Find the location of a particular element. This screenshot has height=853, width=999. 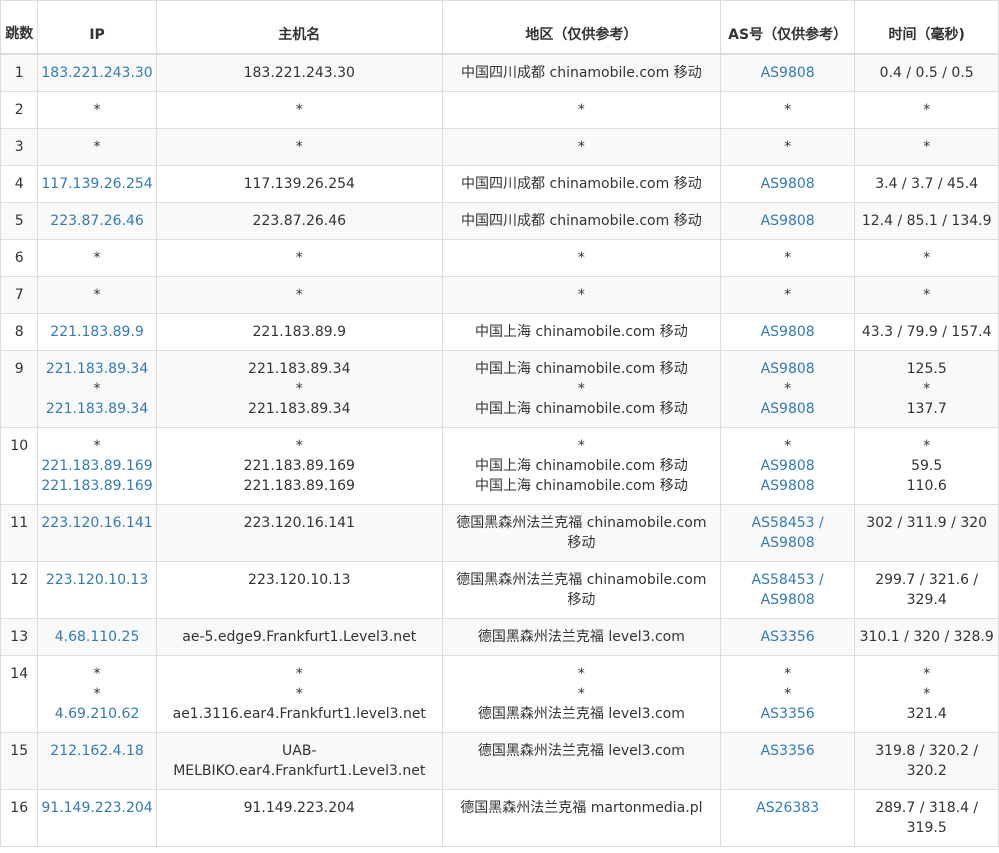

hostname-line: 117.139.26.254 is located at coordinates (299, 184).